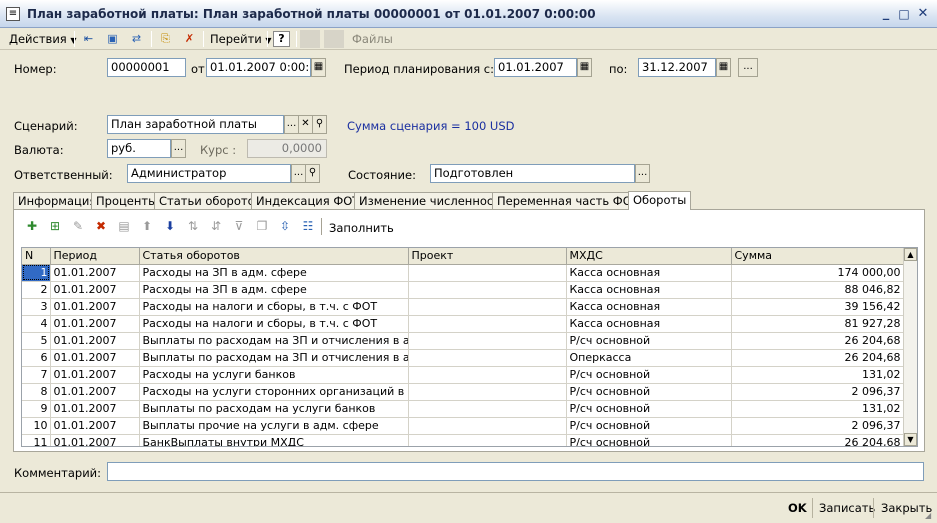 The height and width of the screenshot is (523, 937). I want to click on scroll-down-icon: ▼, so click(910, 439).